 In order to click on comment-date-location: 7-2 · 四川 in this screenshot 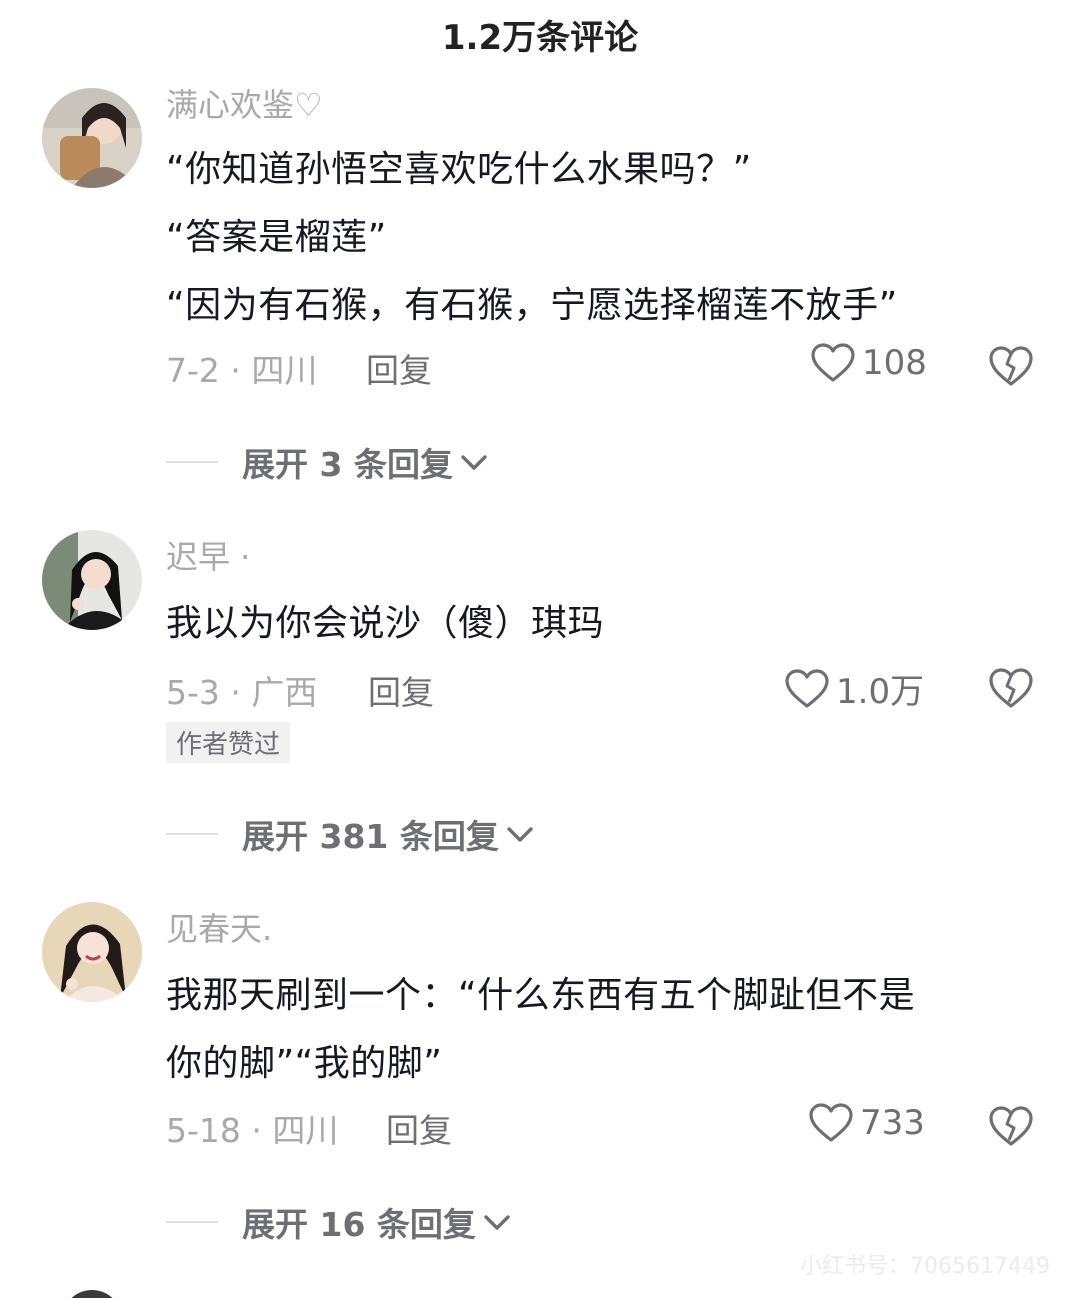, I will do `click(242, 370)`.